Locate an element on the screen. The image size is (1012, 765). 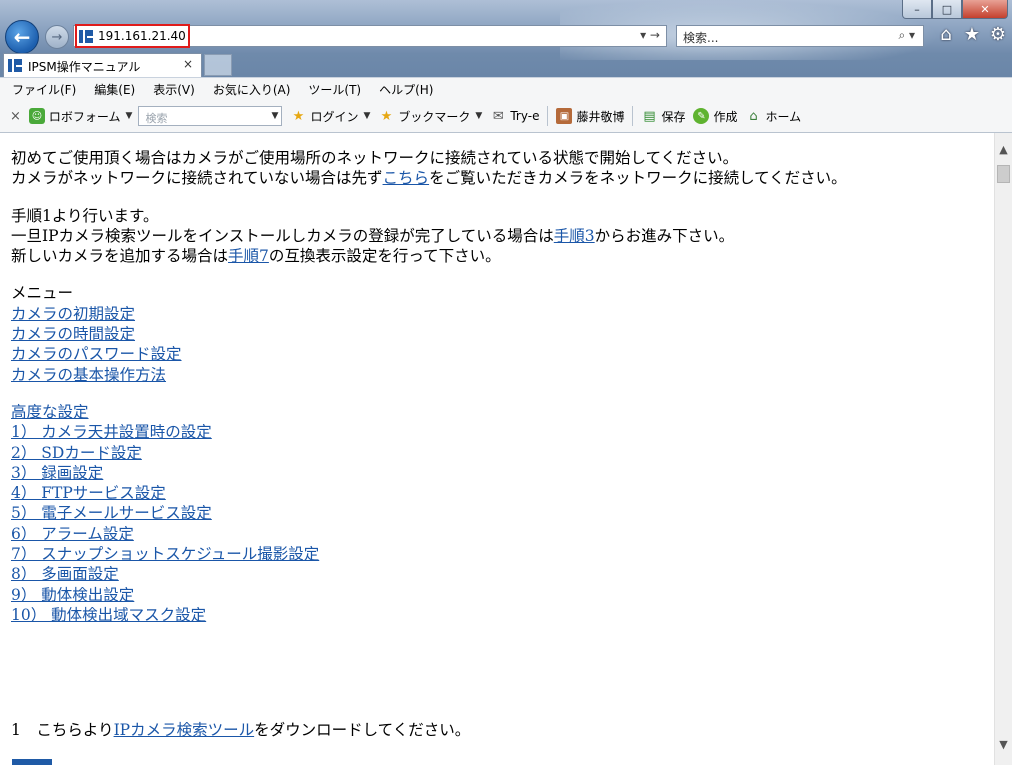
minimize-button: – is located at coordinates (917, 9).